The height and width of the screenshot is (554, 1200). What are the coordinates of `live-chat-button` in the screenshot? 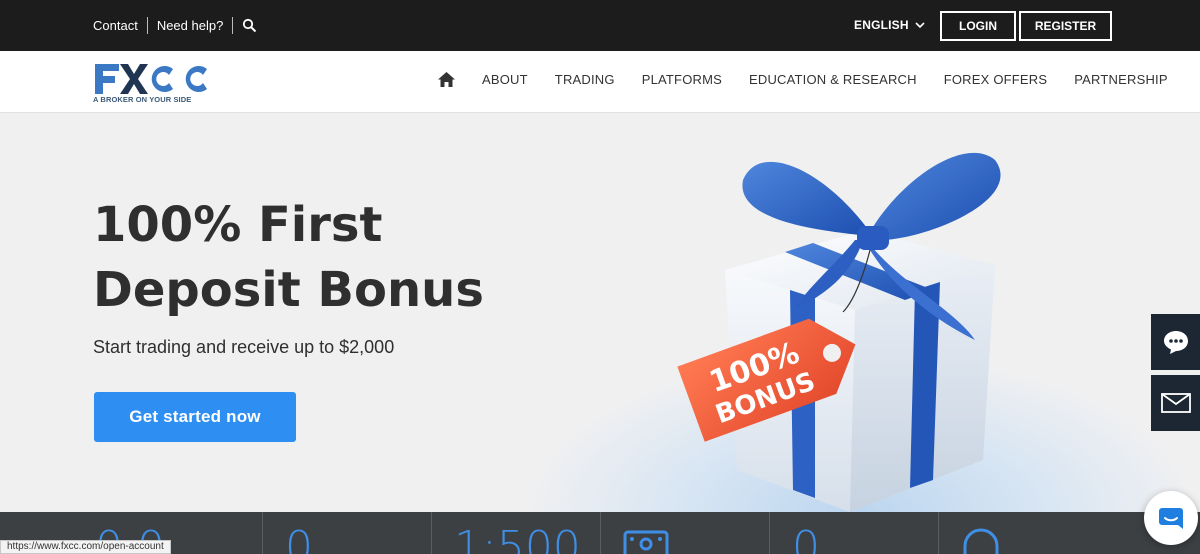 It's located at (1171, 518).